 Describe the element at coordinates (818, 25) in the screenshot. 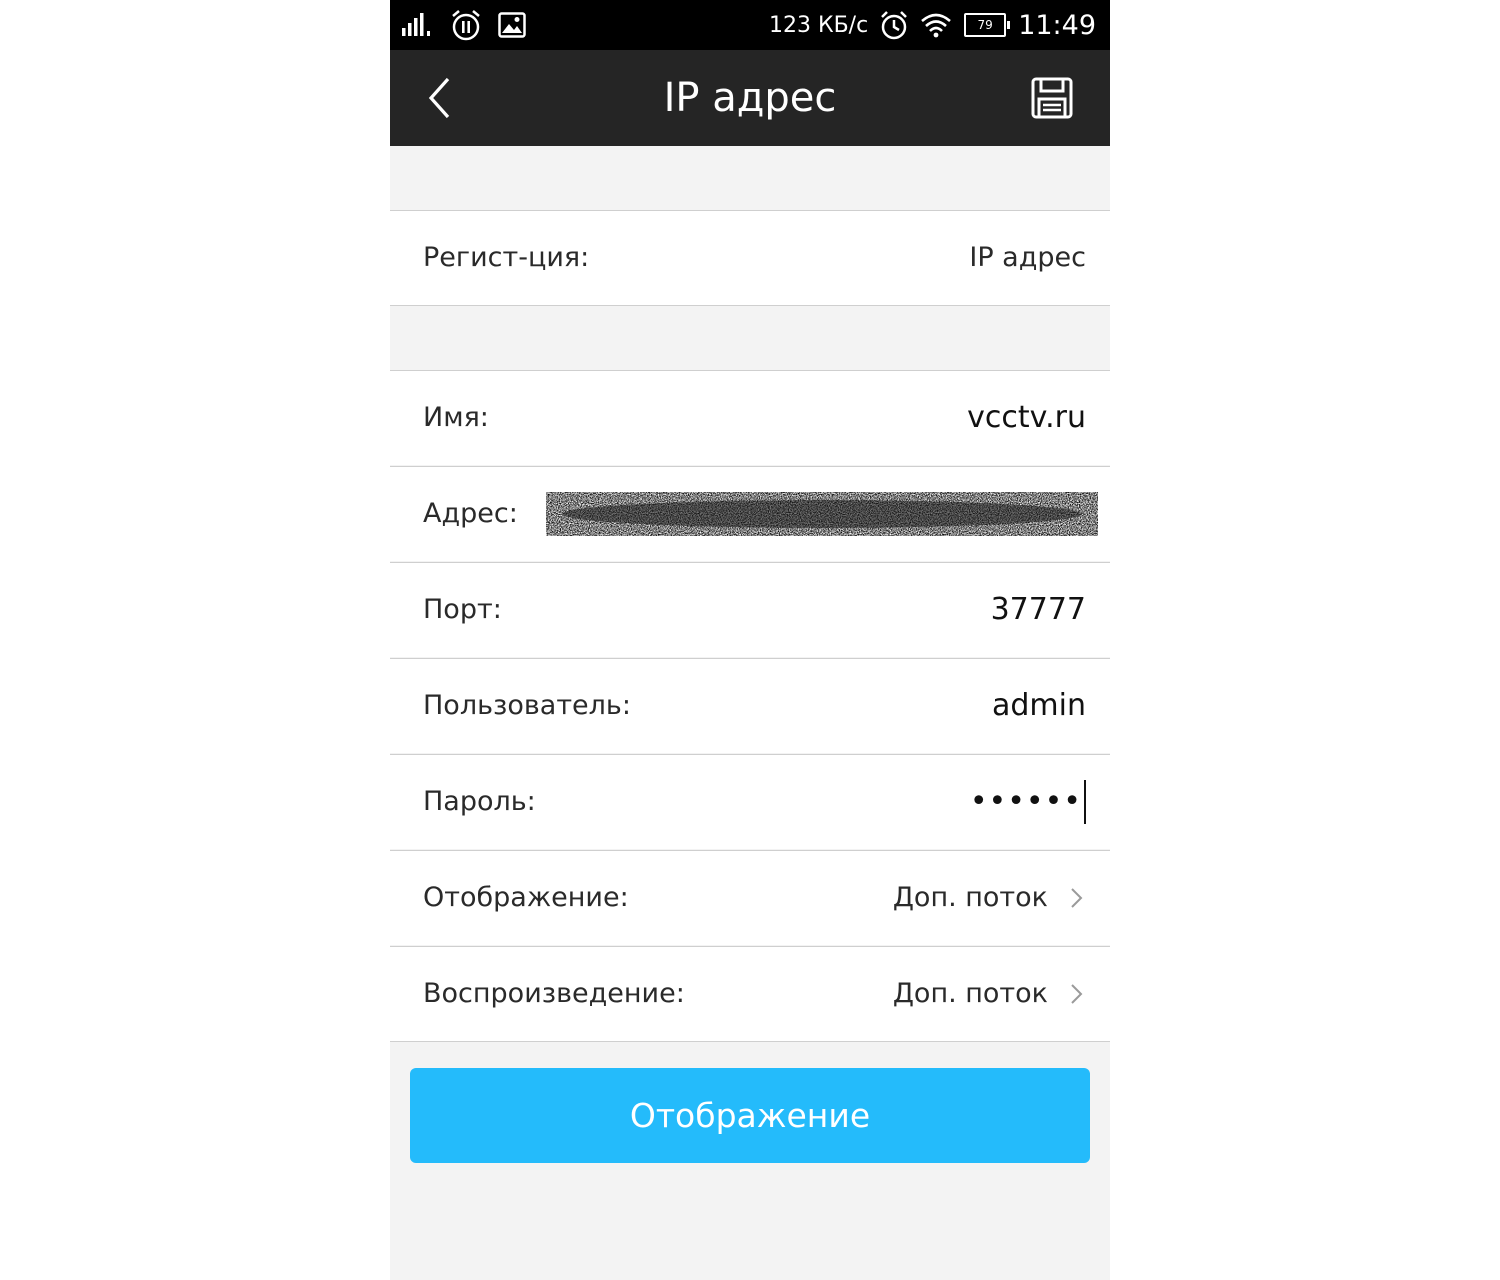

I see `network-speed: 123 КБ/с` at that location.